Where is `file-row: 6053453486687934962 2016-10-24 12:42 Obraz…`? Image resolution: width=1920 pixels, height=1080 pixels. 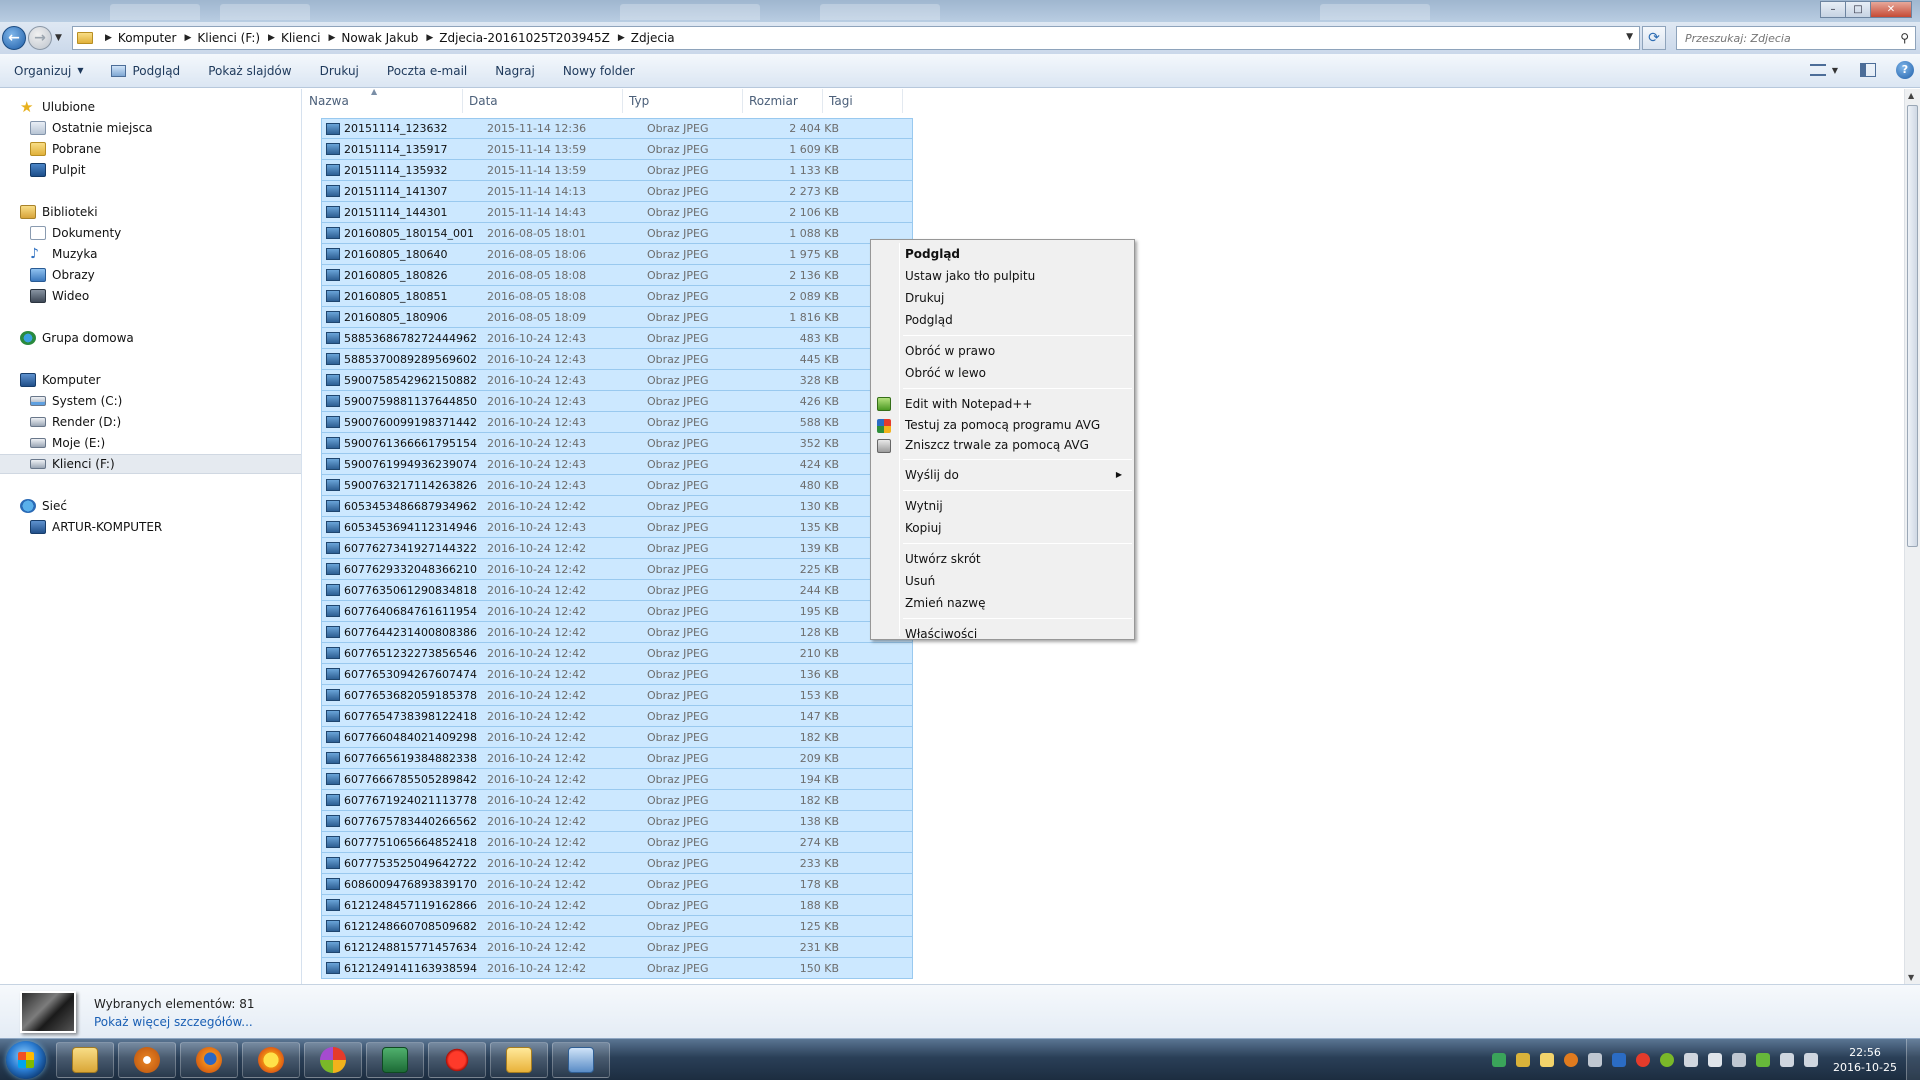 file-row: 6053453486687934962 2016-10-24 12:42 Obraz… is located at coordinates (617, 506).